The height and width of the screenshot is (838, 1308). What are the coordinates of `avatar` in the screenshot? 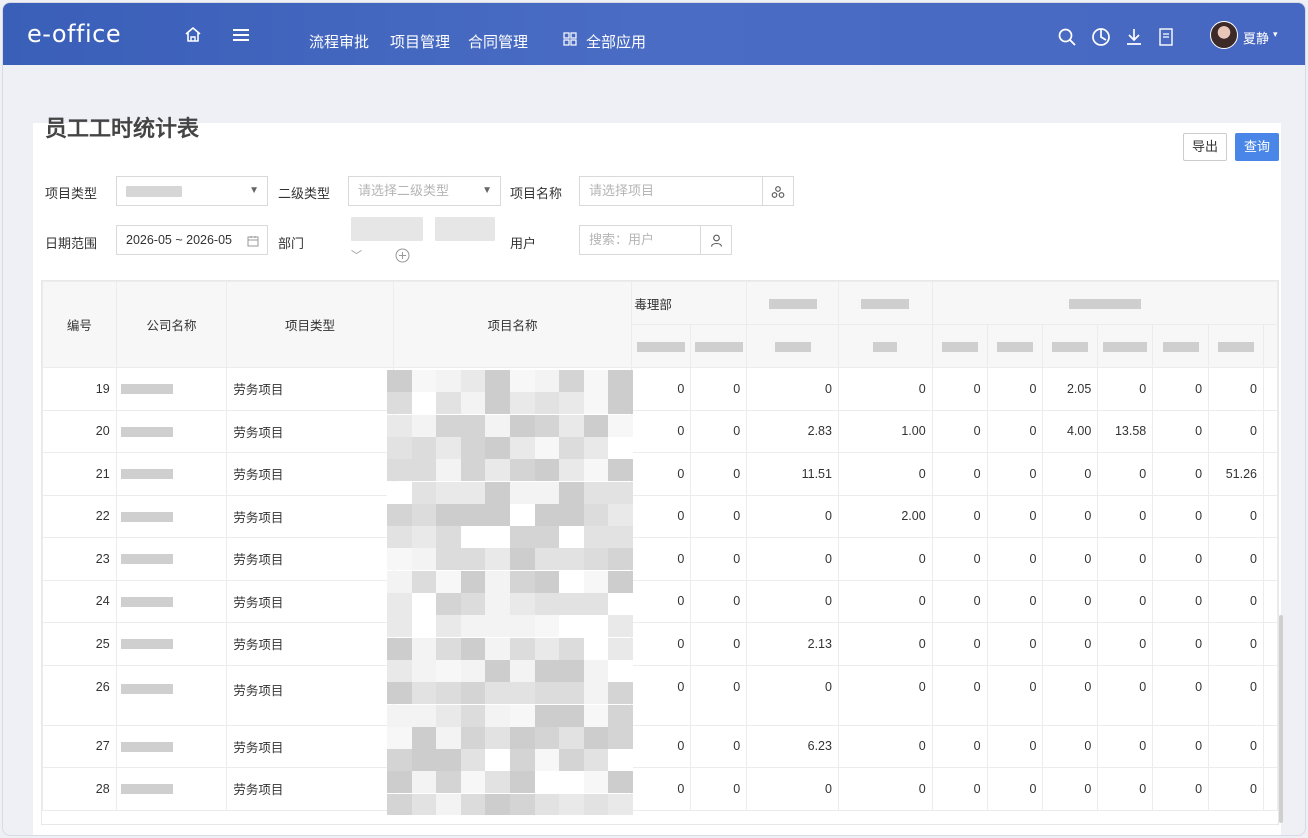 It's located at (1224, 35).